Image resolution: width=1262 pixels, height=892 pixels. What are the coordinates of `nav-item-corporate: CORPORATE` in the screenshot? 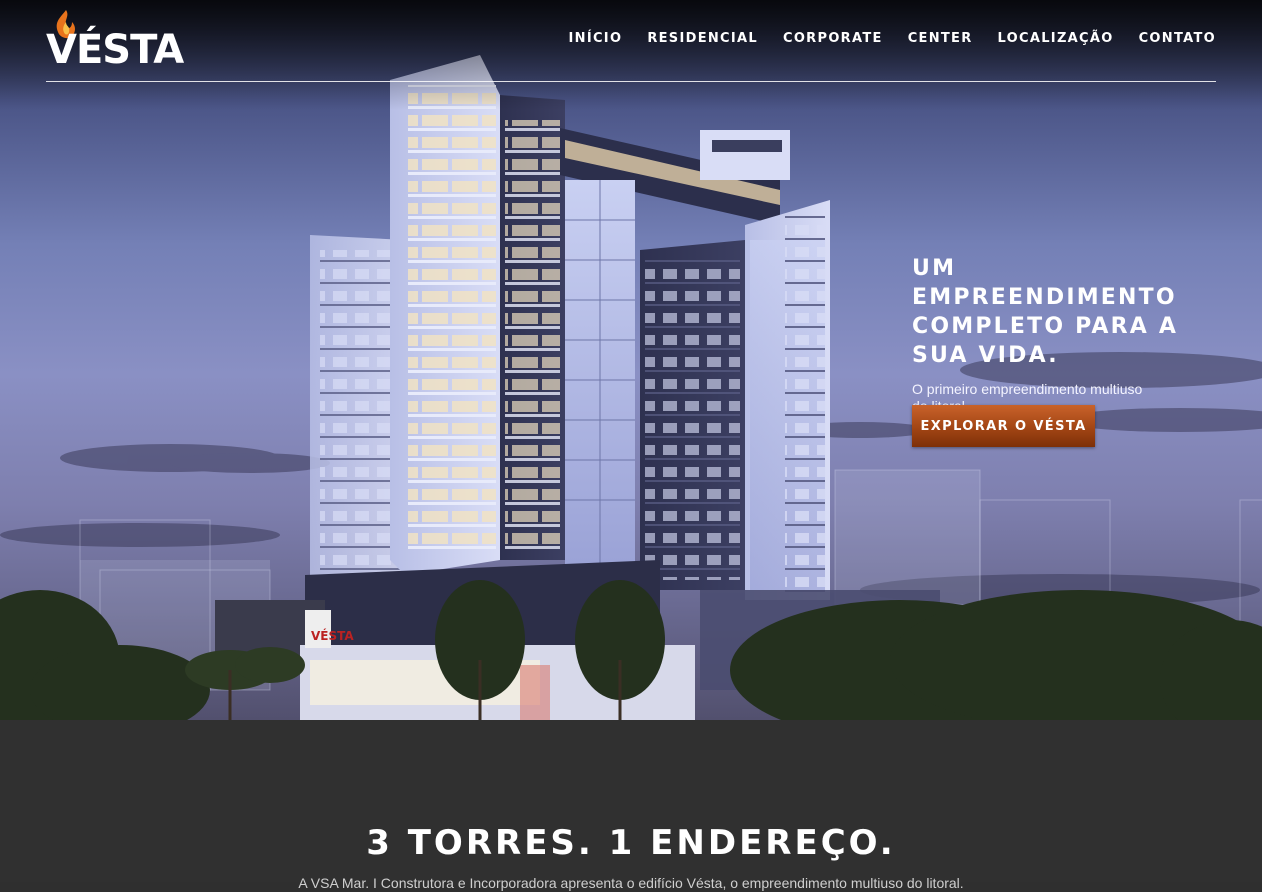 It's located at (833, 38).